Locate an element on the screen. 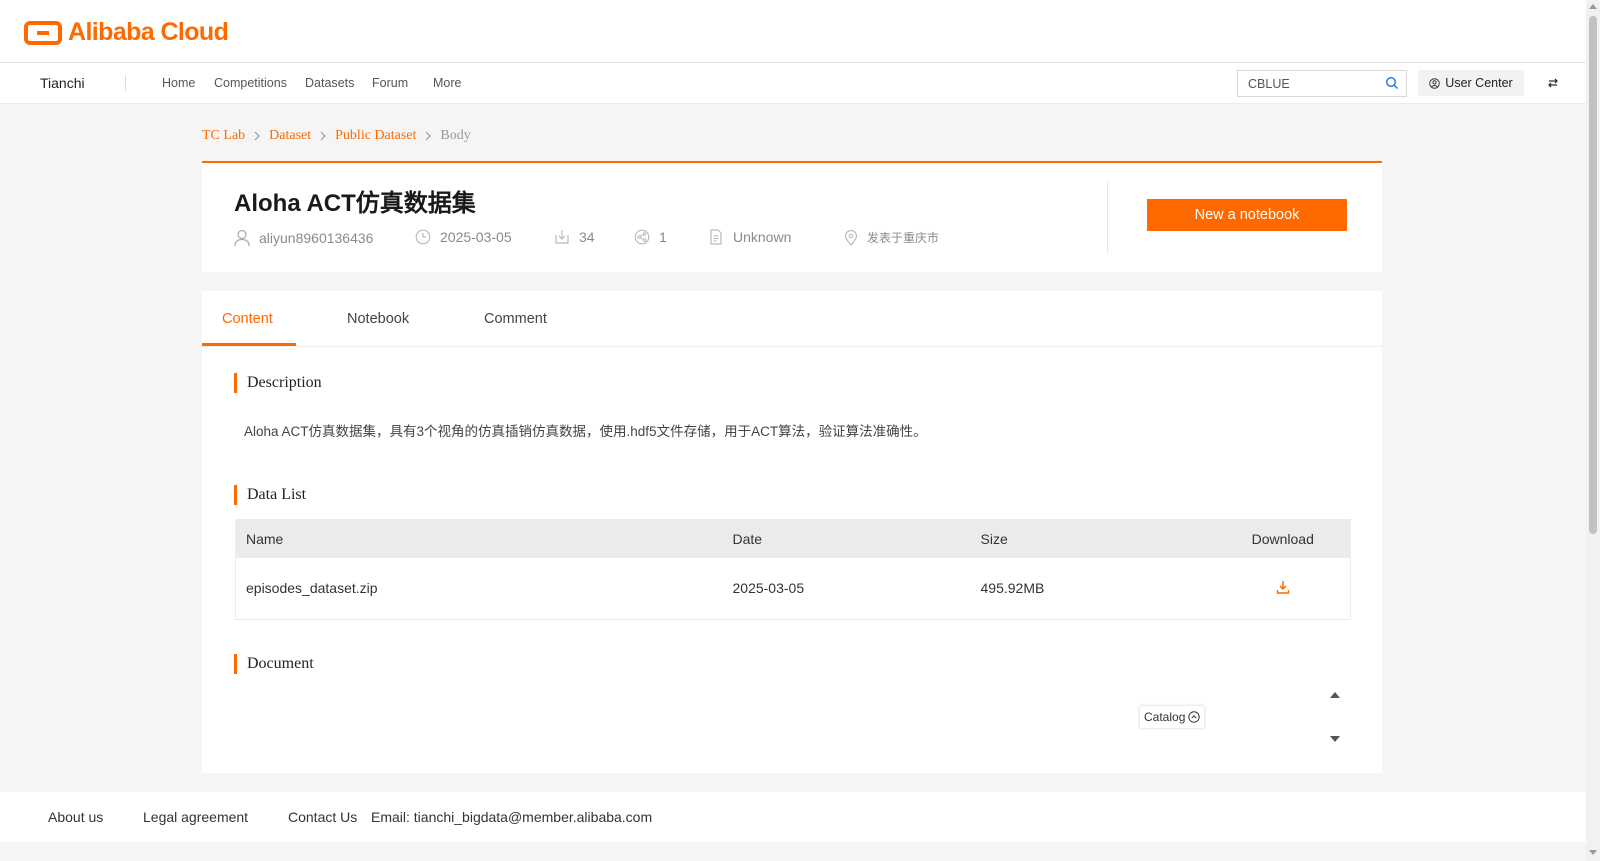 The height and width of the screenshot is (861, 1600). catalog-panel: Catalog is located at coordinates (1240, 717).